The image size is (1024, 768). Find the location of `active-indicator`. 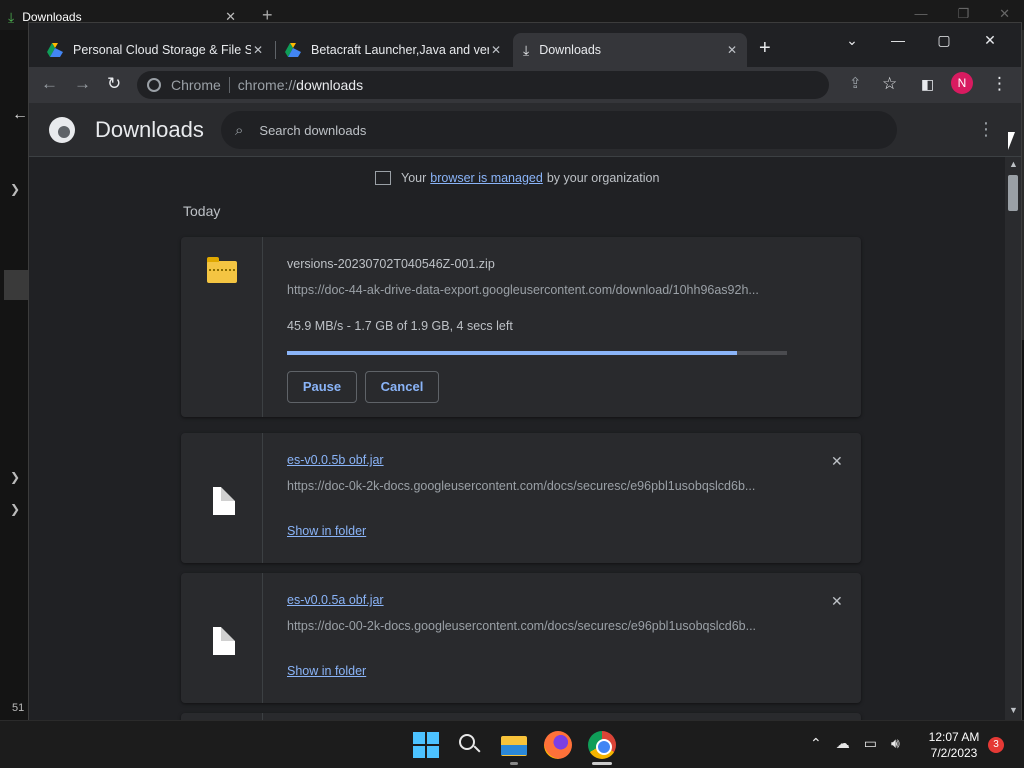

active-indicator is located at coordinates (602, 763).